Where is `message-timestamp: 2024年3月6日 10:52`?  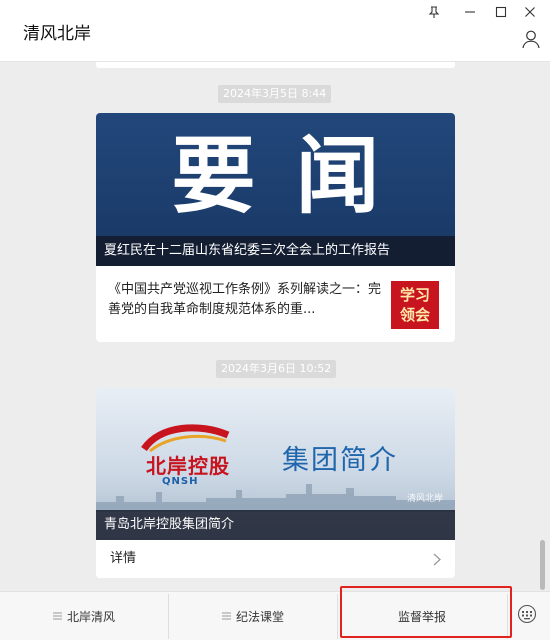 message-timestamp: 2024年3月6日 10:52 is located at coordinates (276, 369).